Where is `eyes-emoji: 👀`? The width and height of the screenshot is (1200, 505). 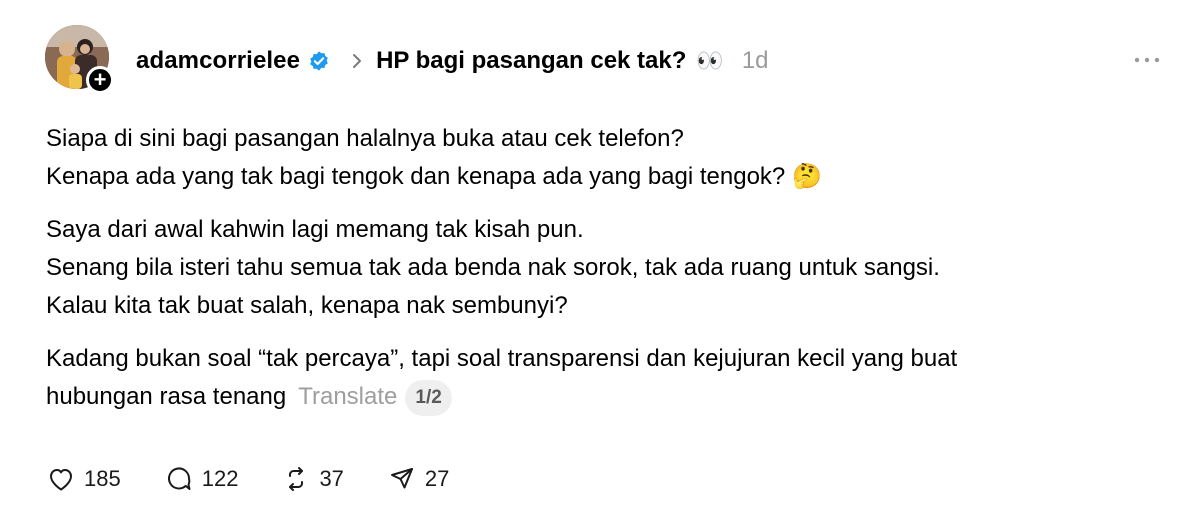 eyes-emoji: 👀 is located at coordinates (710, 60).